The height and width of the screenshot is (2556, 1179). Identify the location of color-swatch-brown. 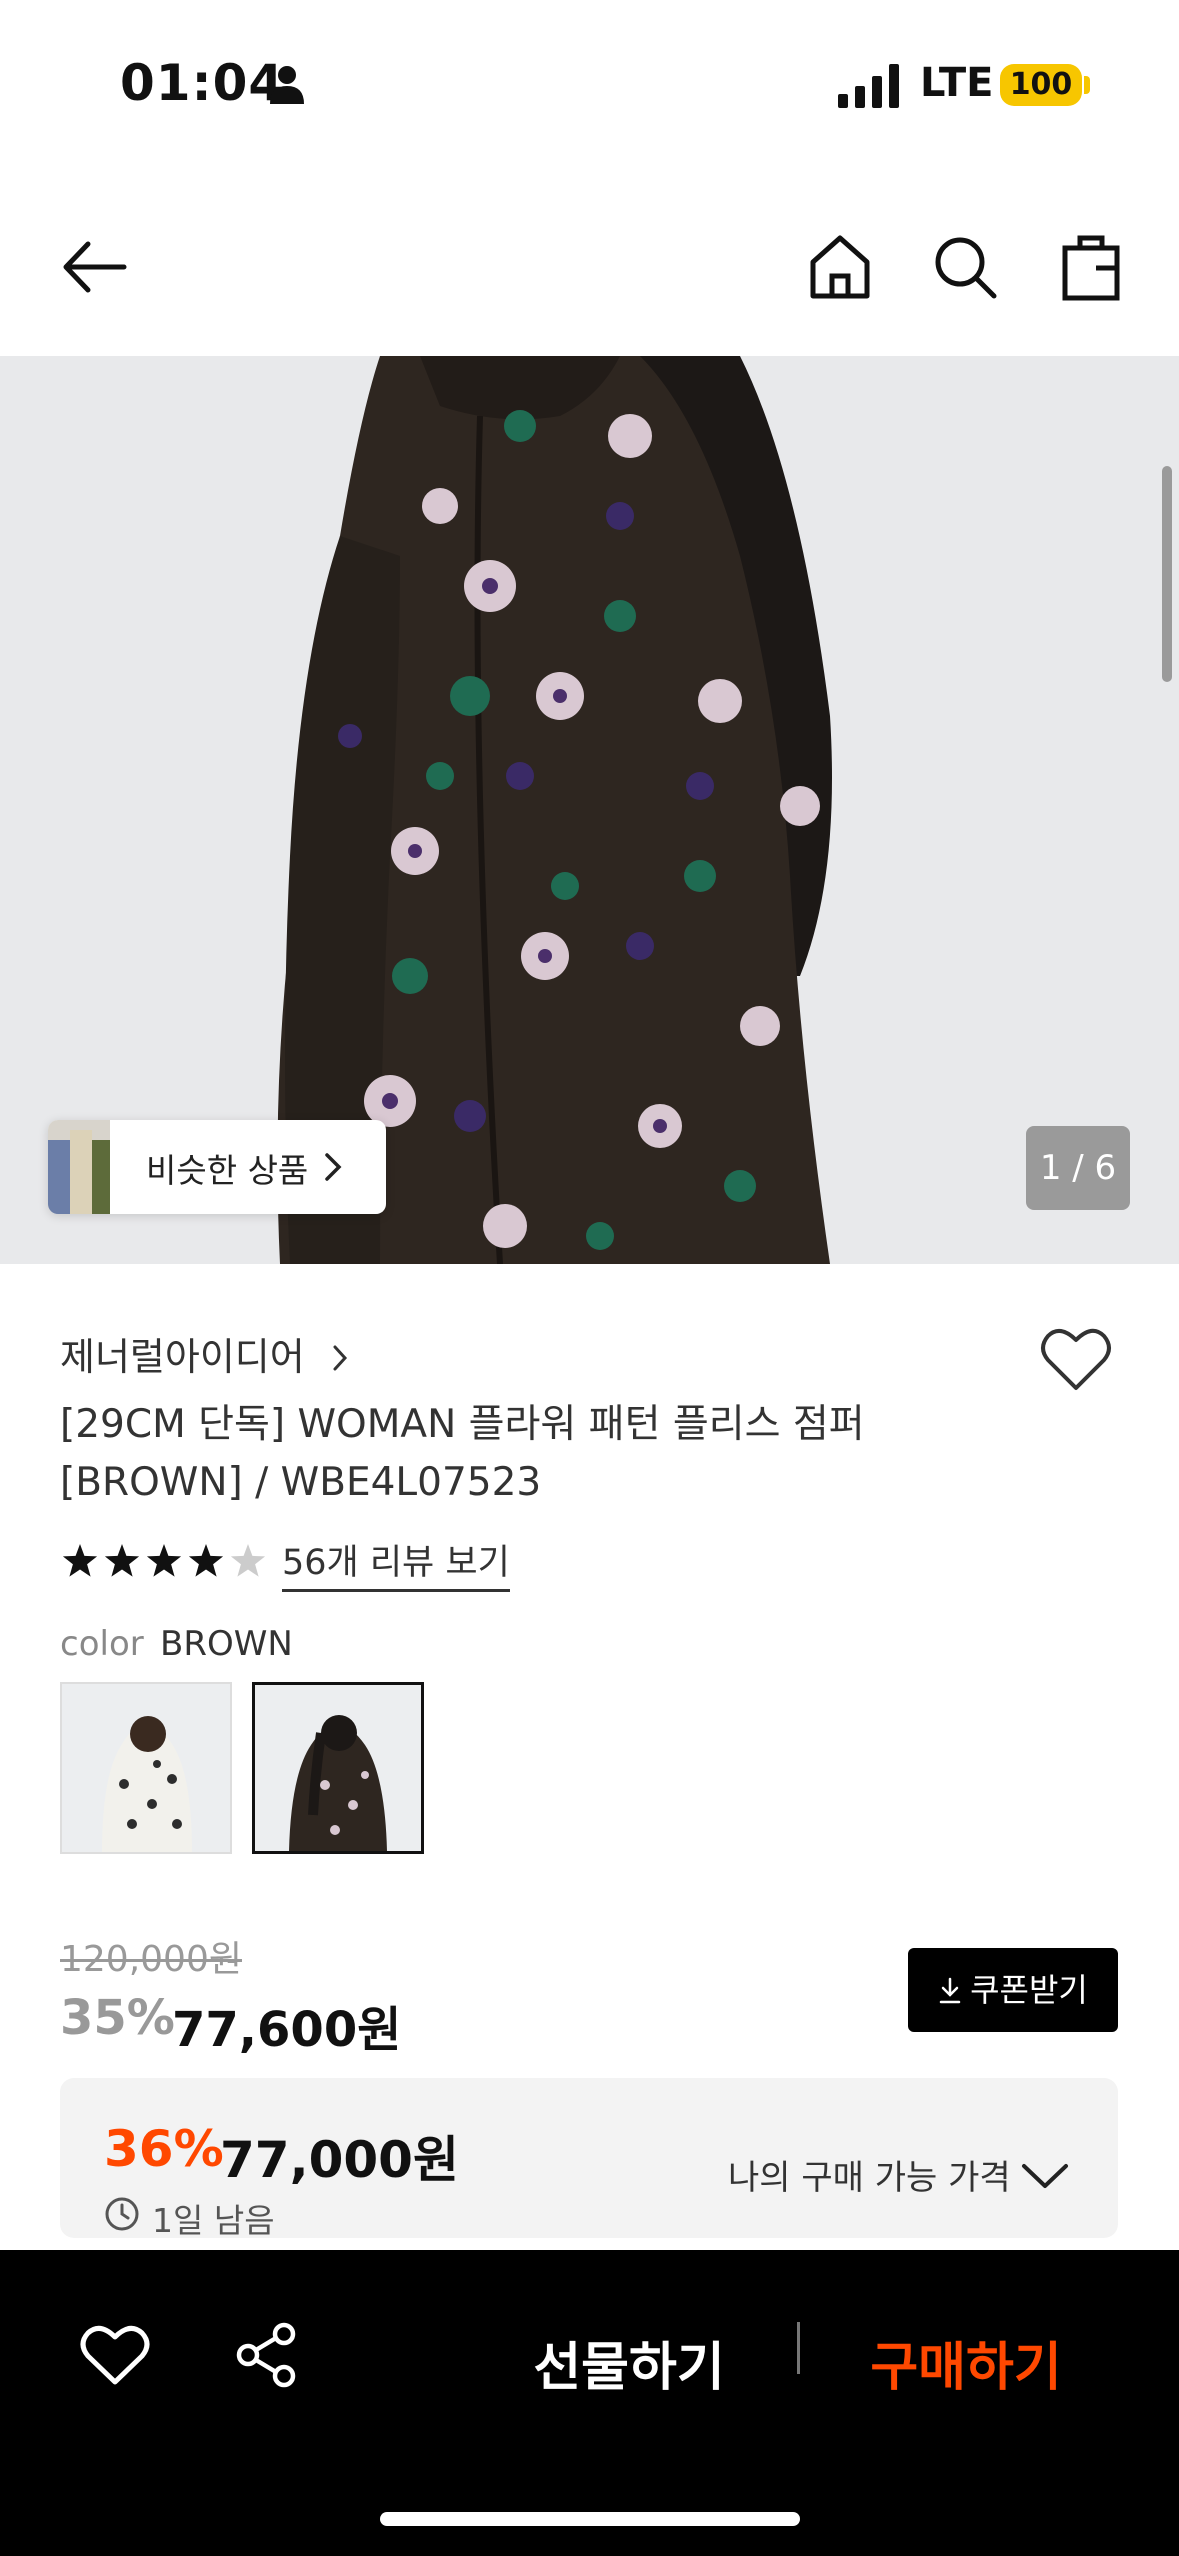
(338, 1768).